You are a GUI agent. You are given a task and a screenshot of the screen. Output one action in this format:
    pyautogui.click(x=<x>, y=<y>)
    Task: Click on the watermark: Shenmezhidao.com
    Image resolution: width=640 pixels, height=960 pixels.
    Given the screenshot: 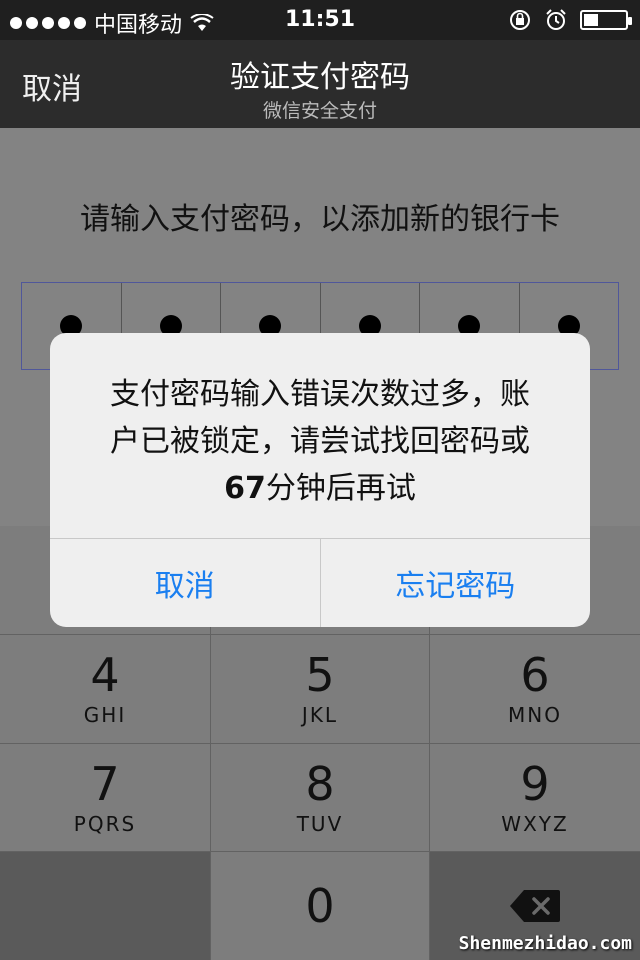 What is the action you would take?
    pyautogui.click(x=545, y=943)
    